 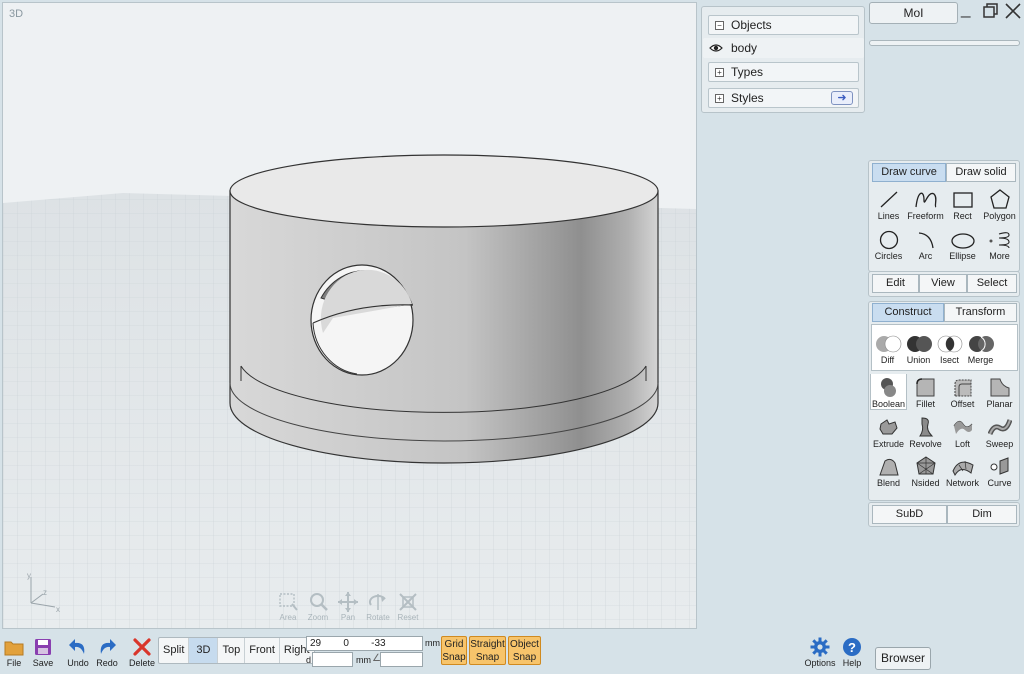 What do you see at coordinates (318, 606) in the screenshot?
I see `zoom-tool: Zoom` at bounding box center [318, 606].